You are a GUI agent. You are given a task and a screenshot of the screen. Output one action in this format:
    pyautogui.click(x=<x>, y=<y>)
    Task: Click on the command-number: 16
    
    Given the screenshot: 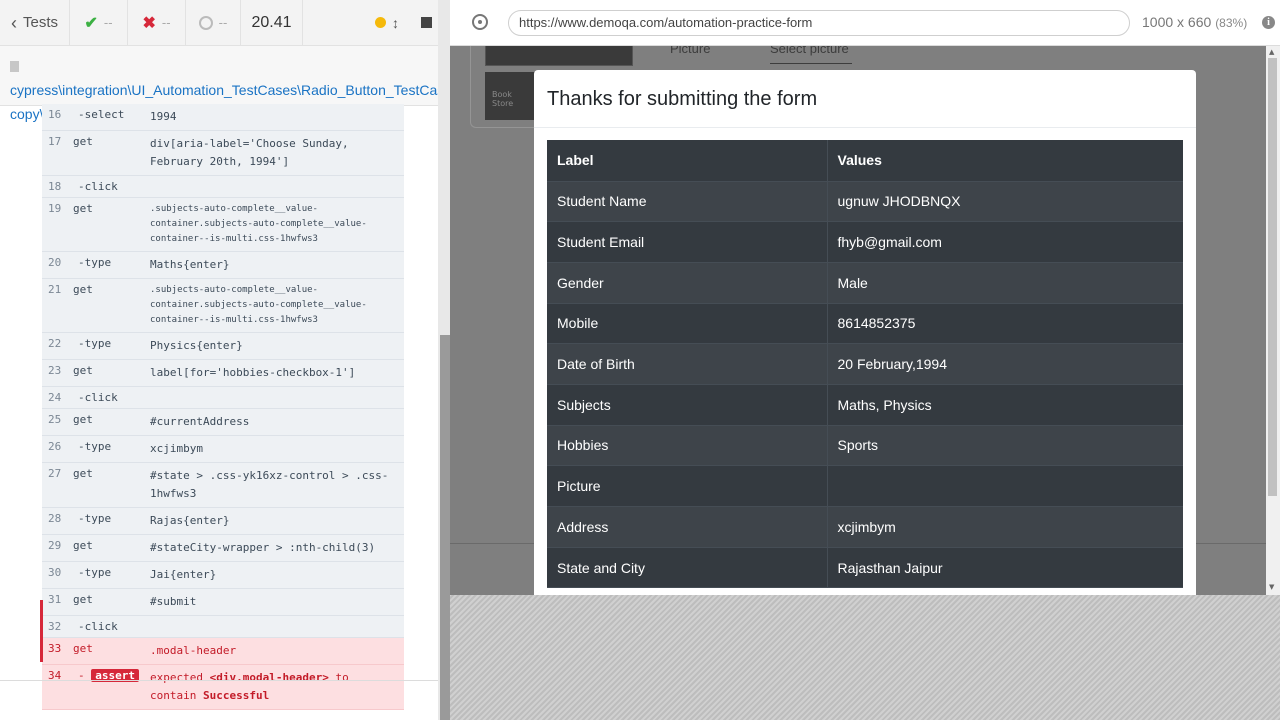 What is the action you would take?
    pyautogui.click(x=55, y=114)
    